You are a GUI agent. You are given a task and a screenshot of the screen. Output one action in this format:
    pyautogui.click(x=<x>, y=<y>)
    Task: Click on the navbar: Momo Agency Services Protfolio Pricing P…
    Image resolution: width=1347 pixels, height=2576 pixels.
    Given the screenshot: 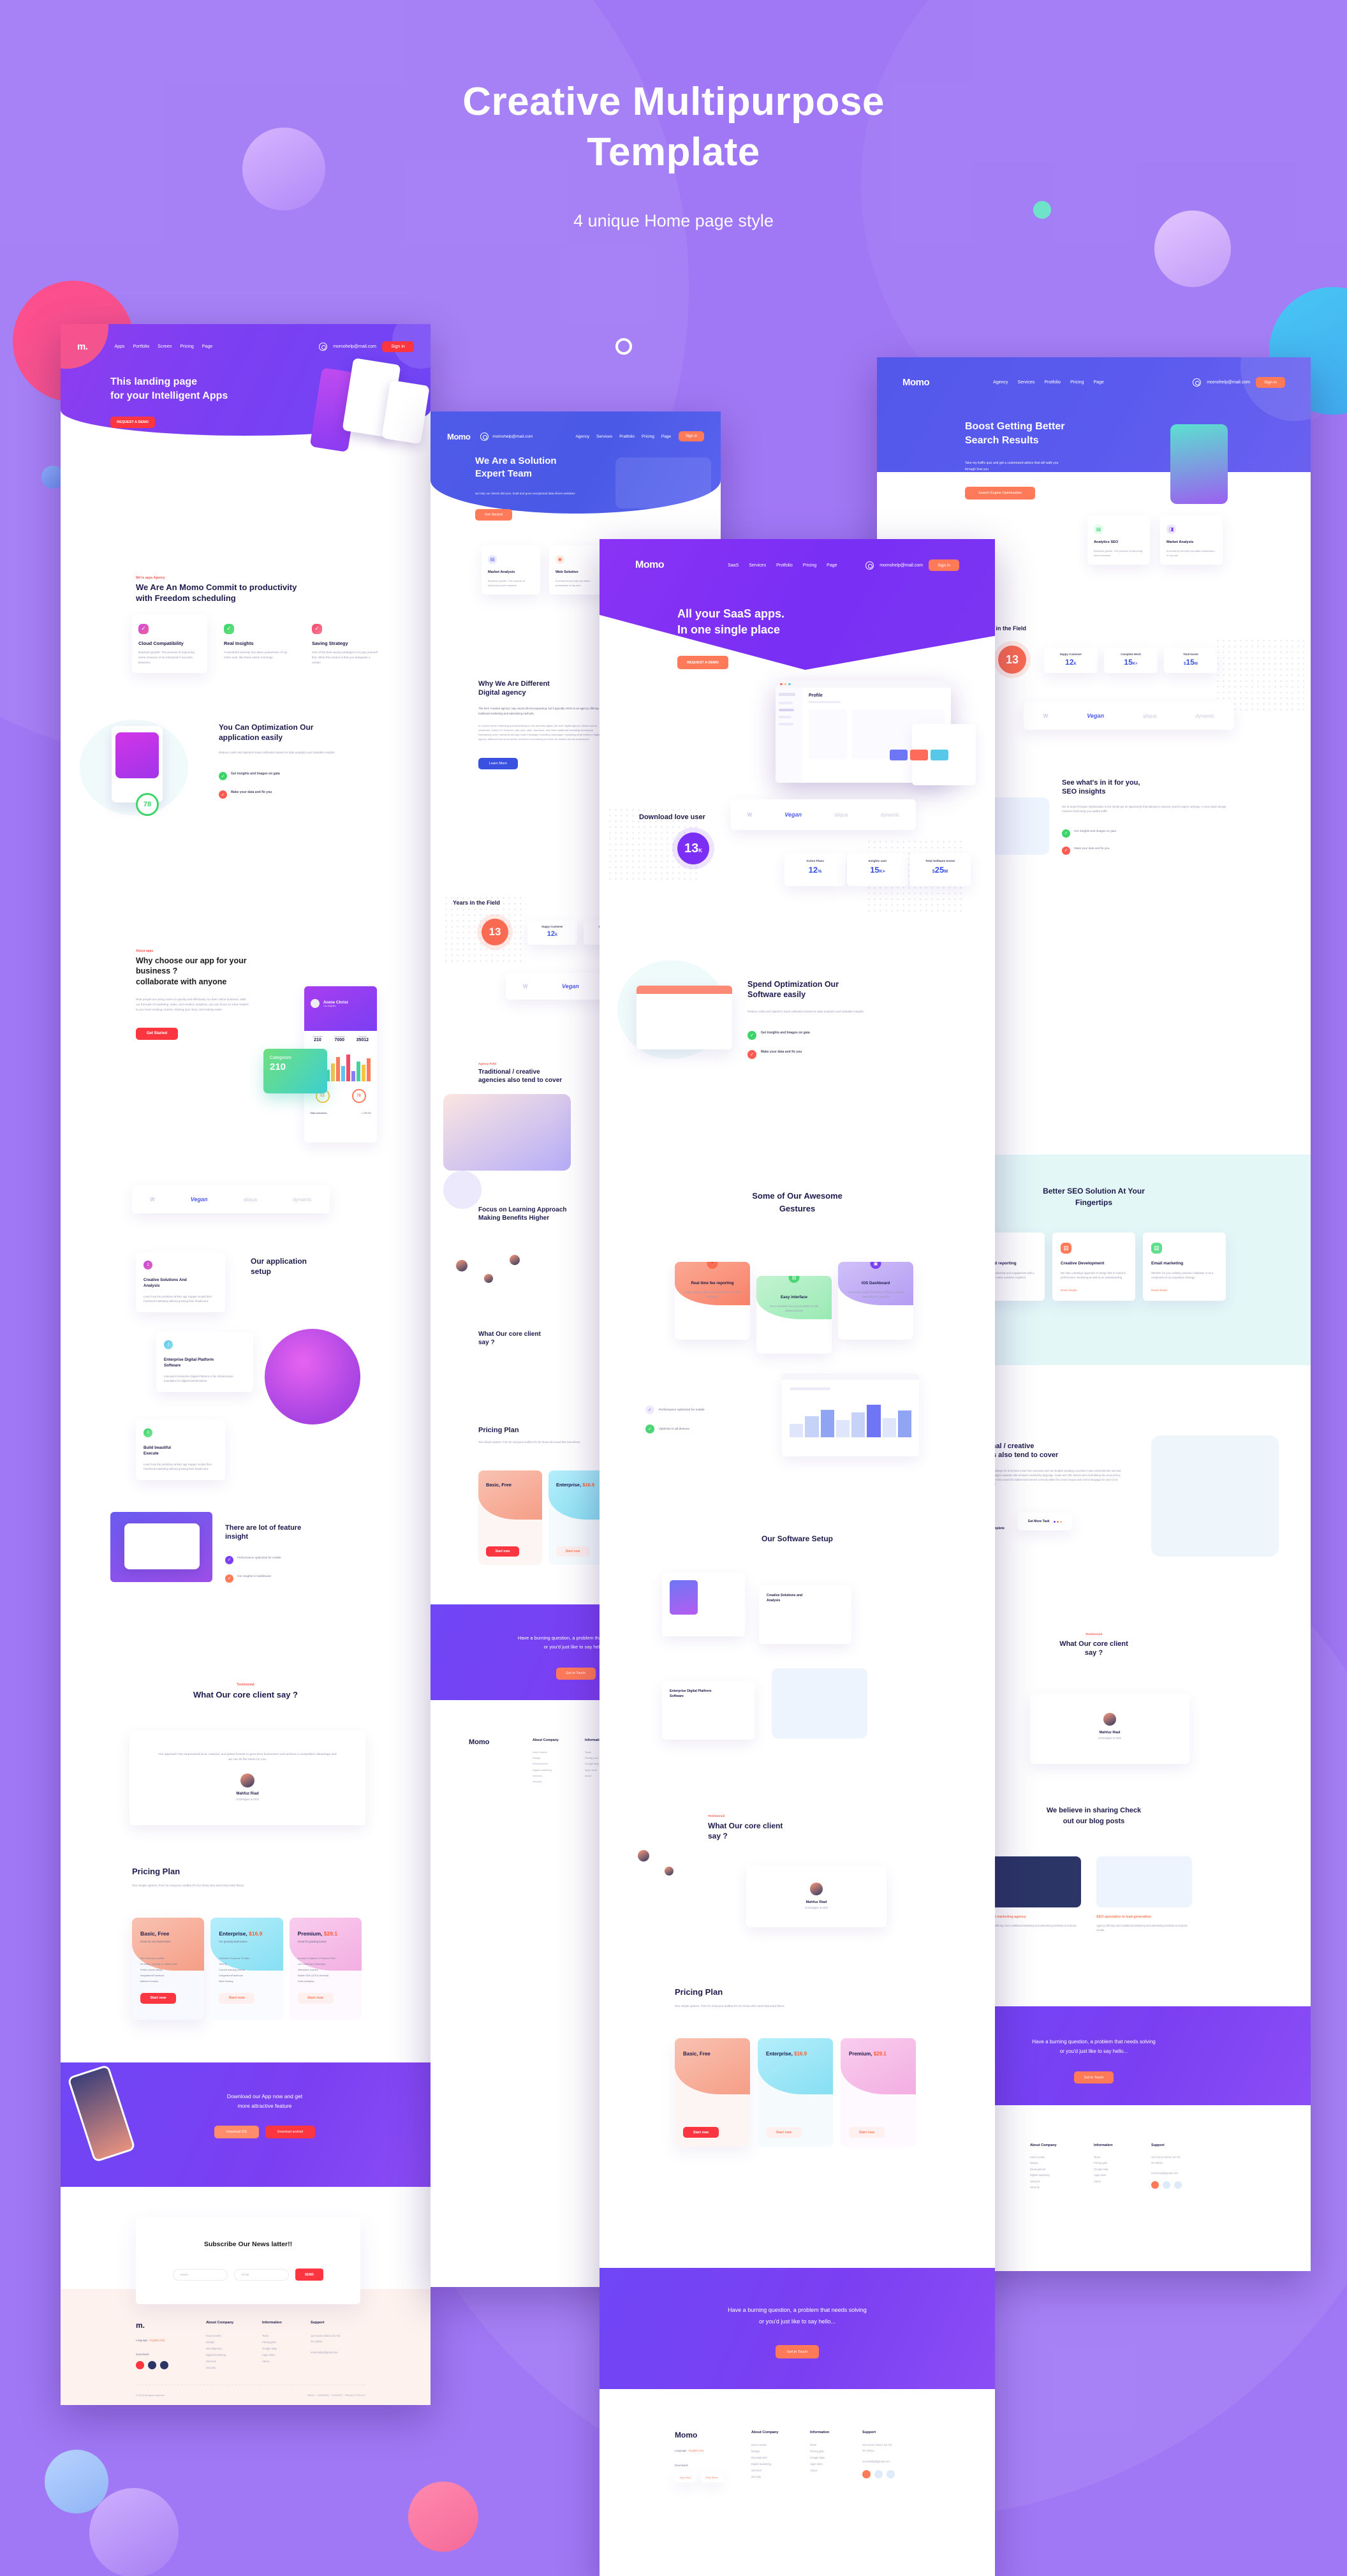 What is the action you would take?
    pyautogui.click(x=1094, y=382)
    